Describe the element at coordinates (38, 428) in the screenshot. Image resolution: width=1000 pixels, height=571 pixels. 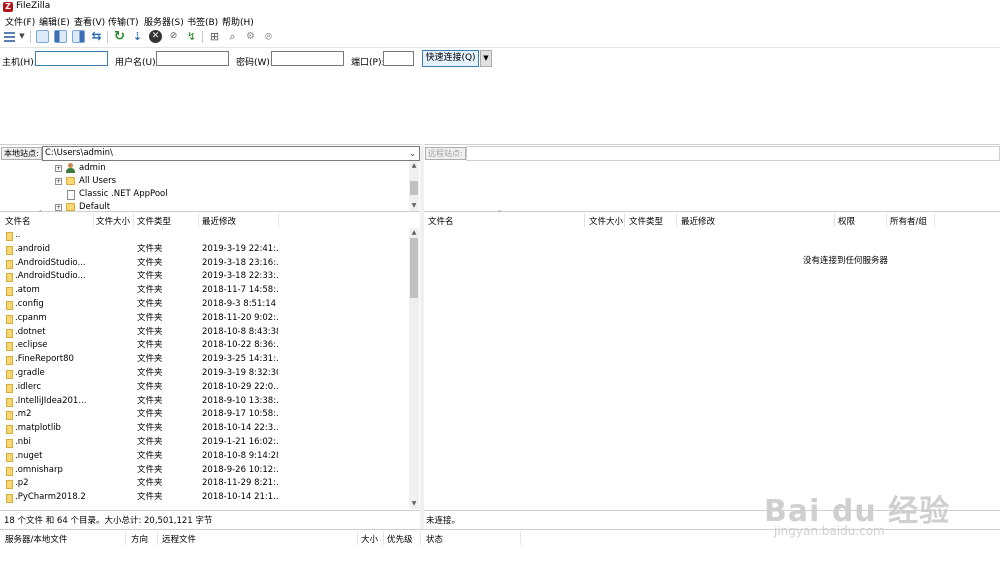
I see `file-name: .matplotlib` at that location.